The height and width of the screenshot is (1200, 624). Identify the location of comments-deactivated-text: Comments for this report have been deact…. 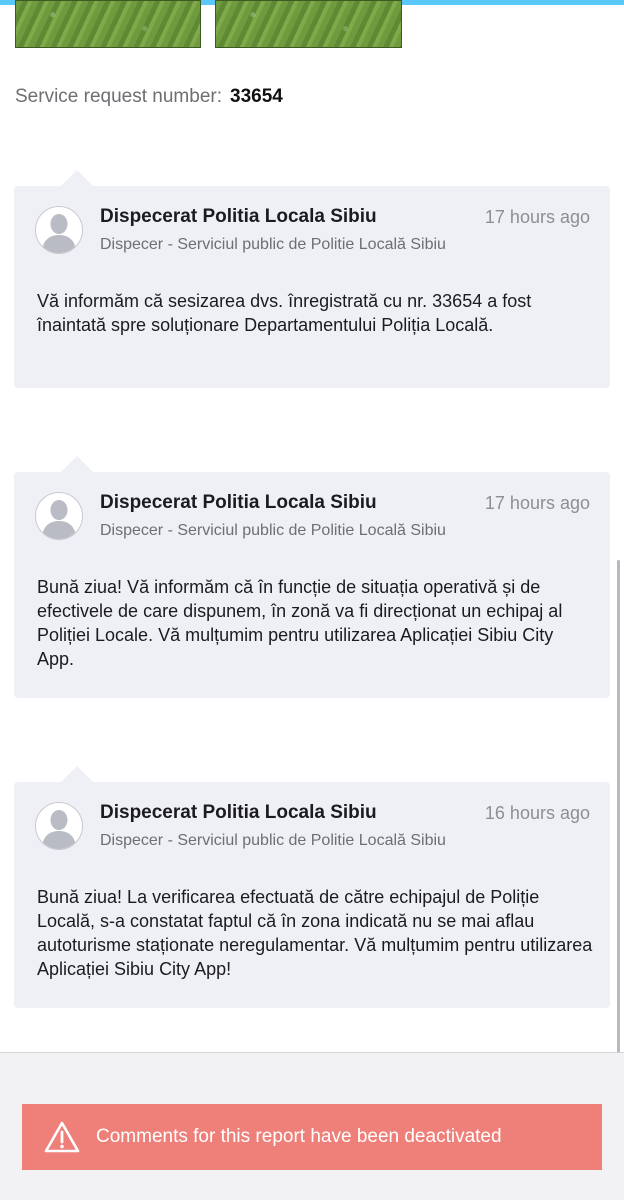
(299, 1136).